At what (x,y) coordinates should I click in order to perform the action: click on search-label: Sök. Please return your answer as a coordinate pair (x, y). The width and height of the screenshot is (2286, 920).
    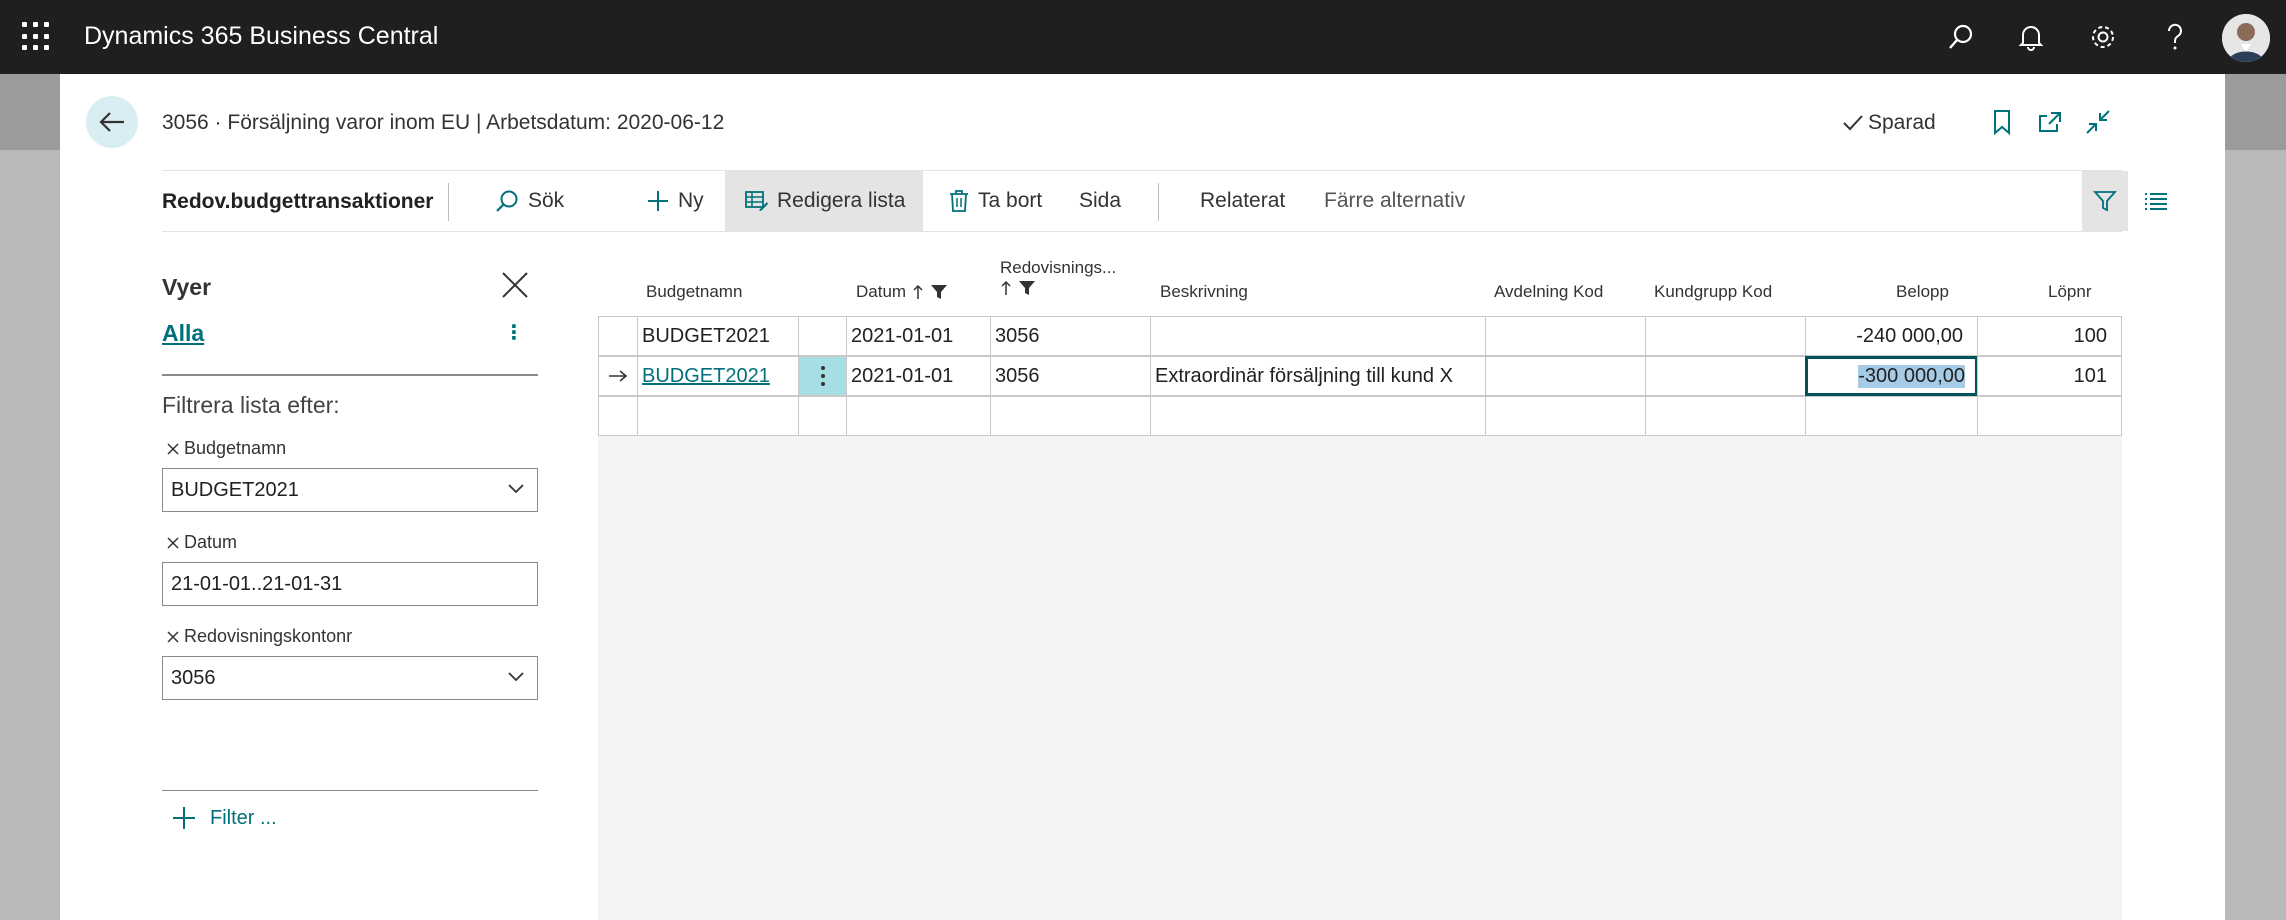
    Looking at the image, I should click on (546, 200).